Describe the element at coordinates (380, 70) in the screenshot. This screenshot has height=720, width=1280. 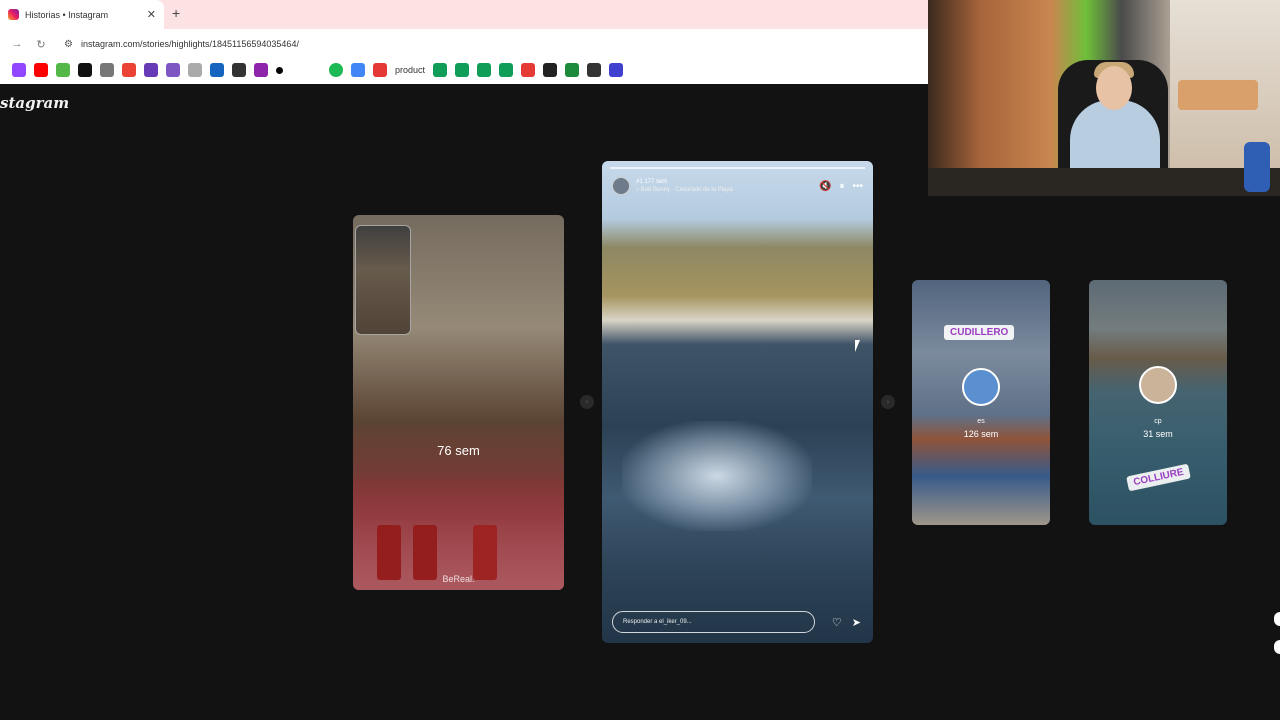
I see `bookmark-product-icon` at that location.